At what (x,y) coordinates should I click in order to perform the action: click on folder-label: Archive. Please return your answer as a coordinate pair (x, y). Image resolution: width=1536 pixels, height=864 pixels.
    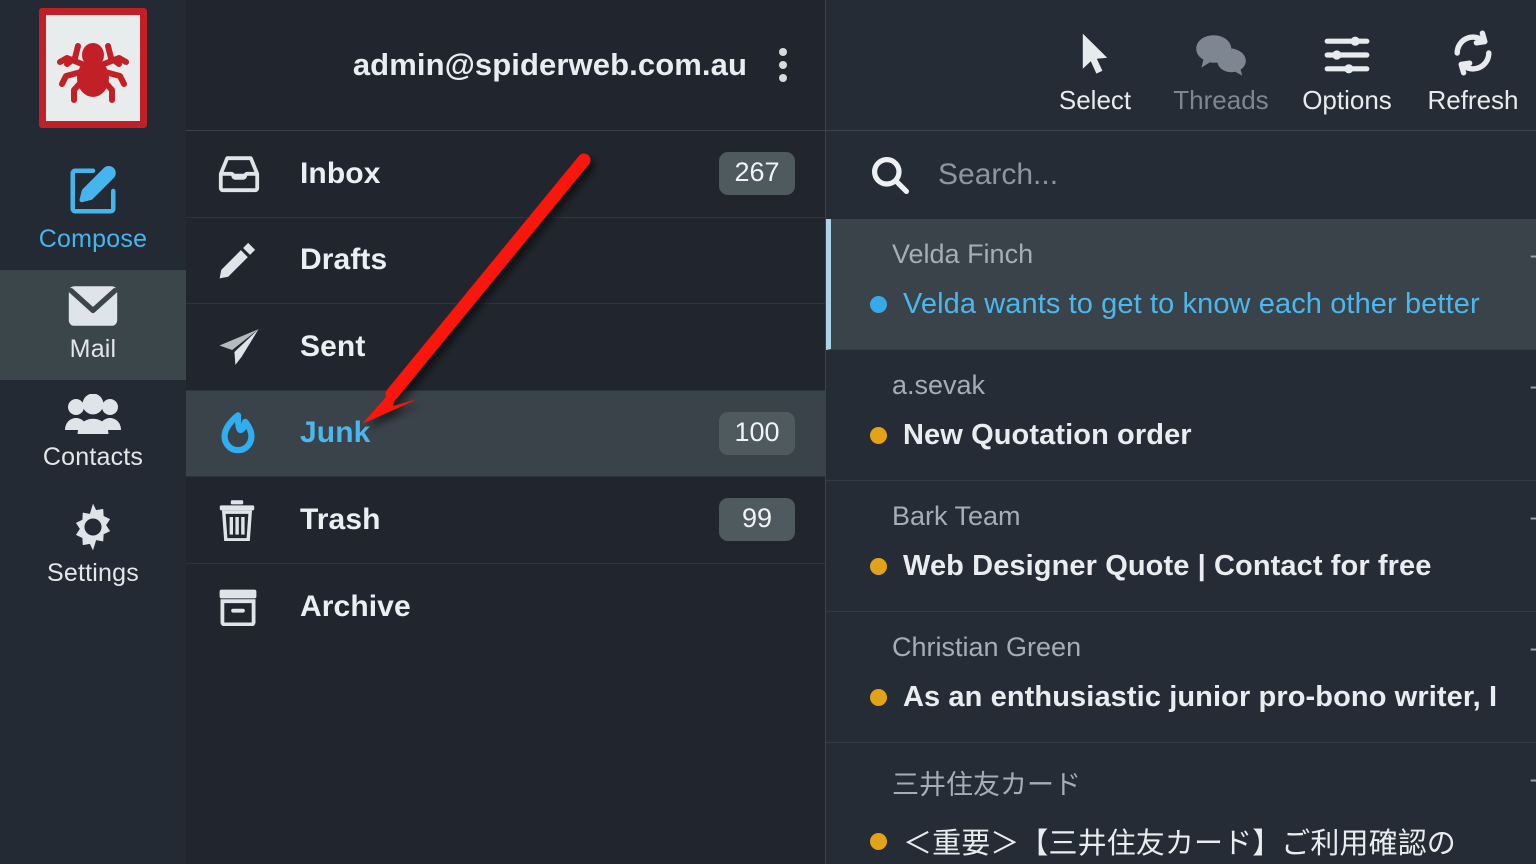
    Looking at the image, I should click on (355, 606).